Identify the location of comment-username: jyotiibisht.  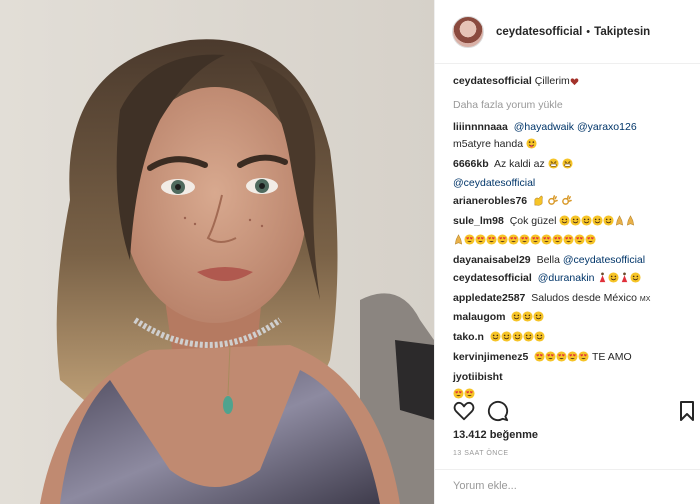
(478, 377).